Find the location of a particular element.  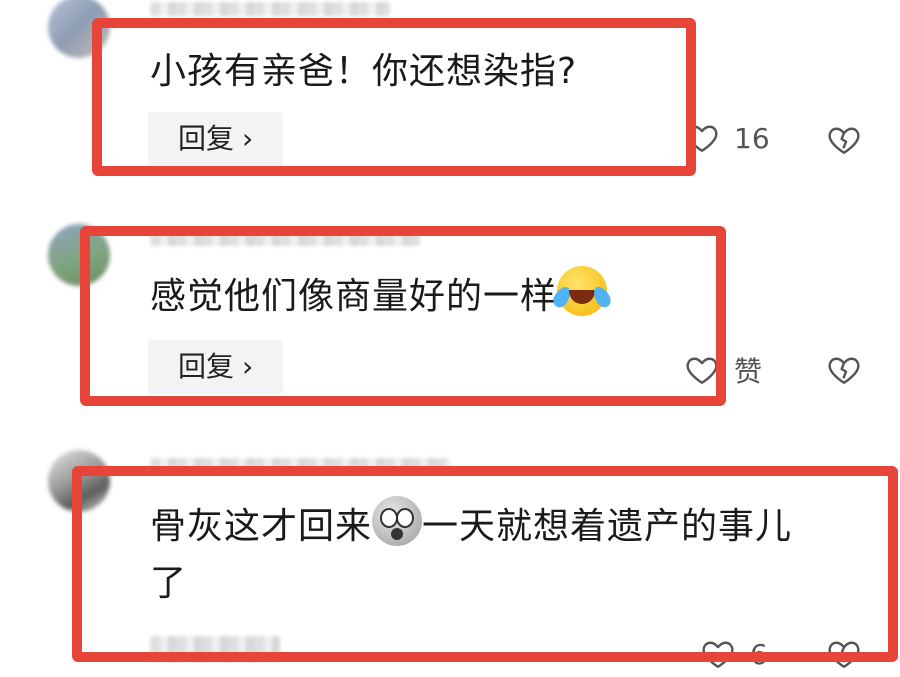

comment-text: 骨灰这才回来 一天就想着遗产的事儿 is located at coordinates (471, 525).